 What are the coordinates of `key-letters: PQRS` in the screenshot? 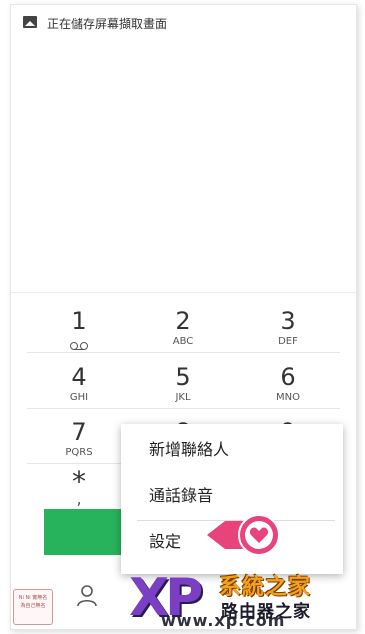 It's located at (79, 452).